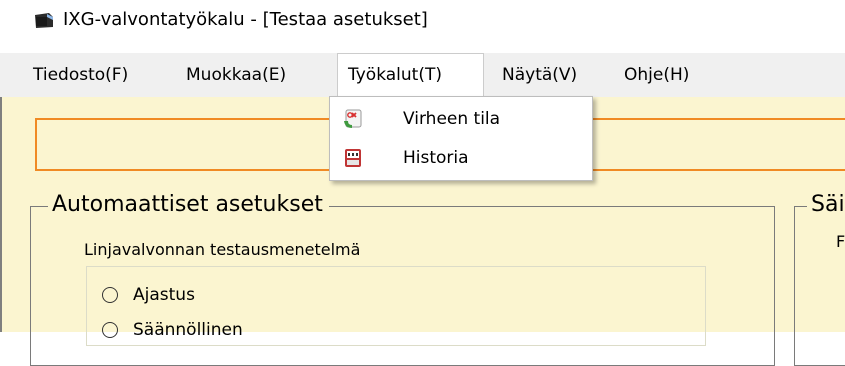 The width and height of the screenshot is (845, 366). What do you see at coordinates (164, 295) in the screenshot?
I see `timer-radio-label: Ajastus` at bounding box center [164, 295].